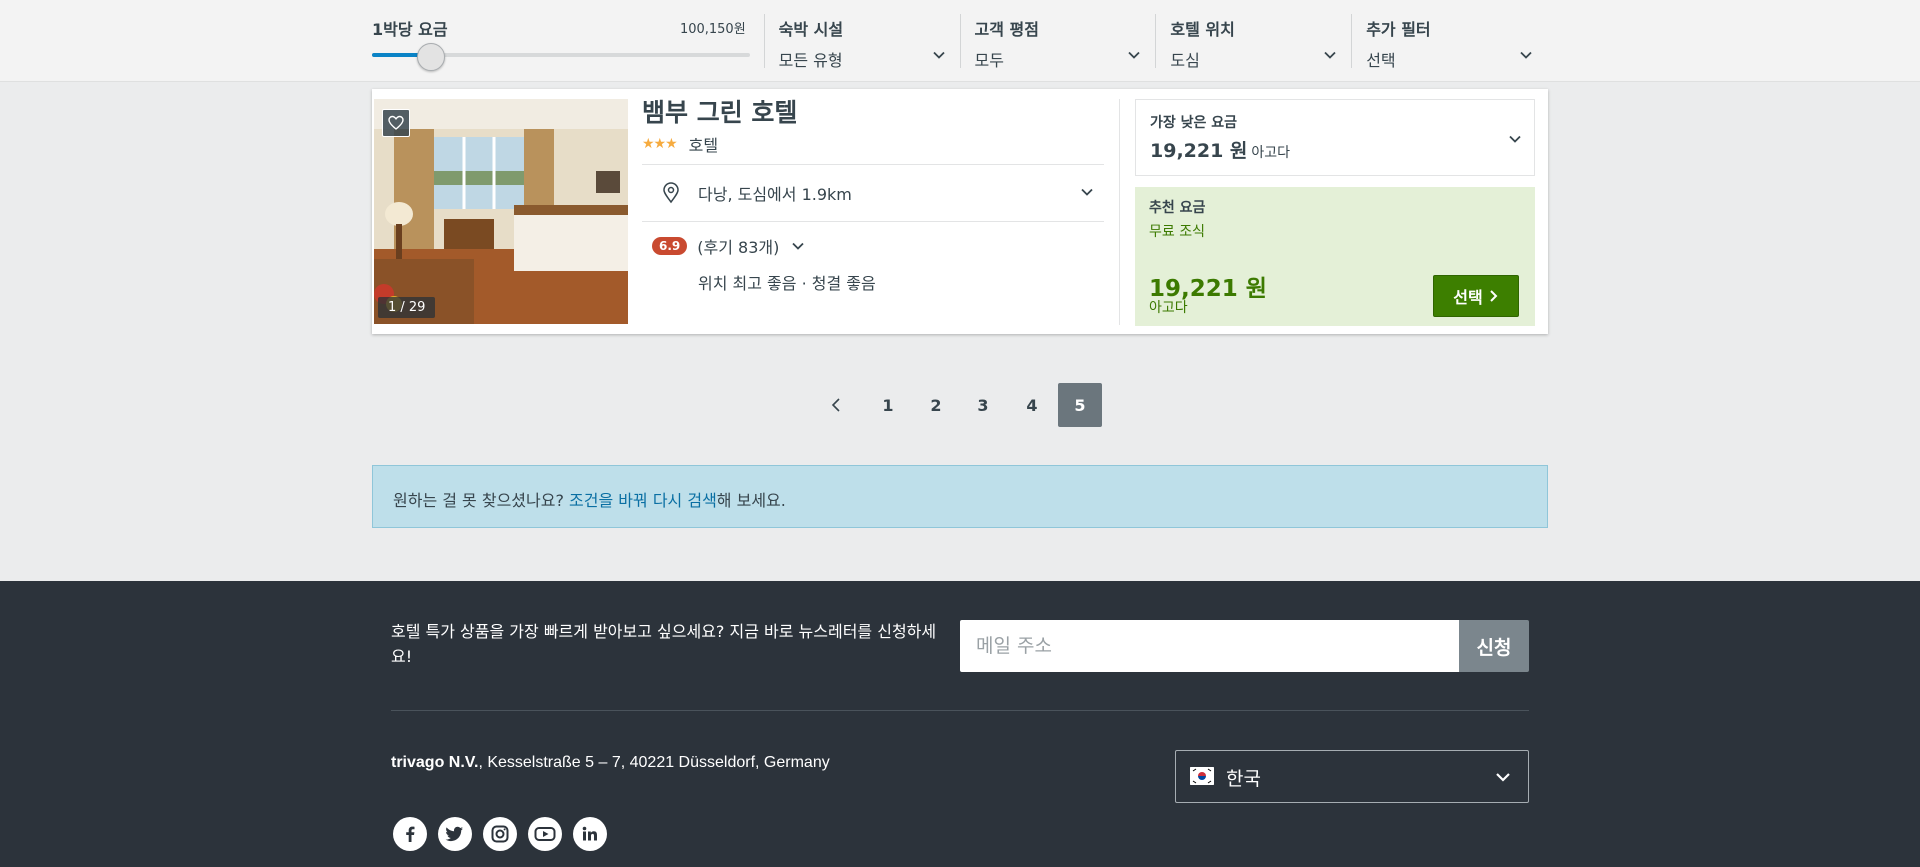 This screenshot has height=867, width=1920. What do you see at coordinates (775, 194) in the screenshot?
I see `hotel-location: 다낭, 도심에서 1.9km` at bounding box center [775, 194].